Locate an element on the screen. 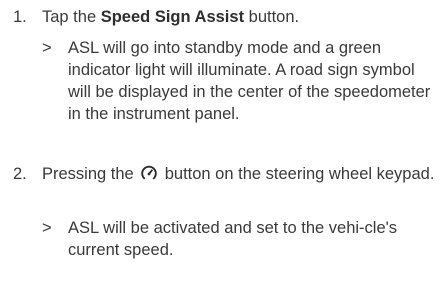 This screenshot has height=284, width=446. instruction-text-after: button. is located at coordinates (272, 17).